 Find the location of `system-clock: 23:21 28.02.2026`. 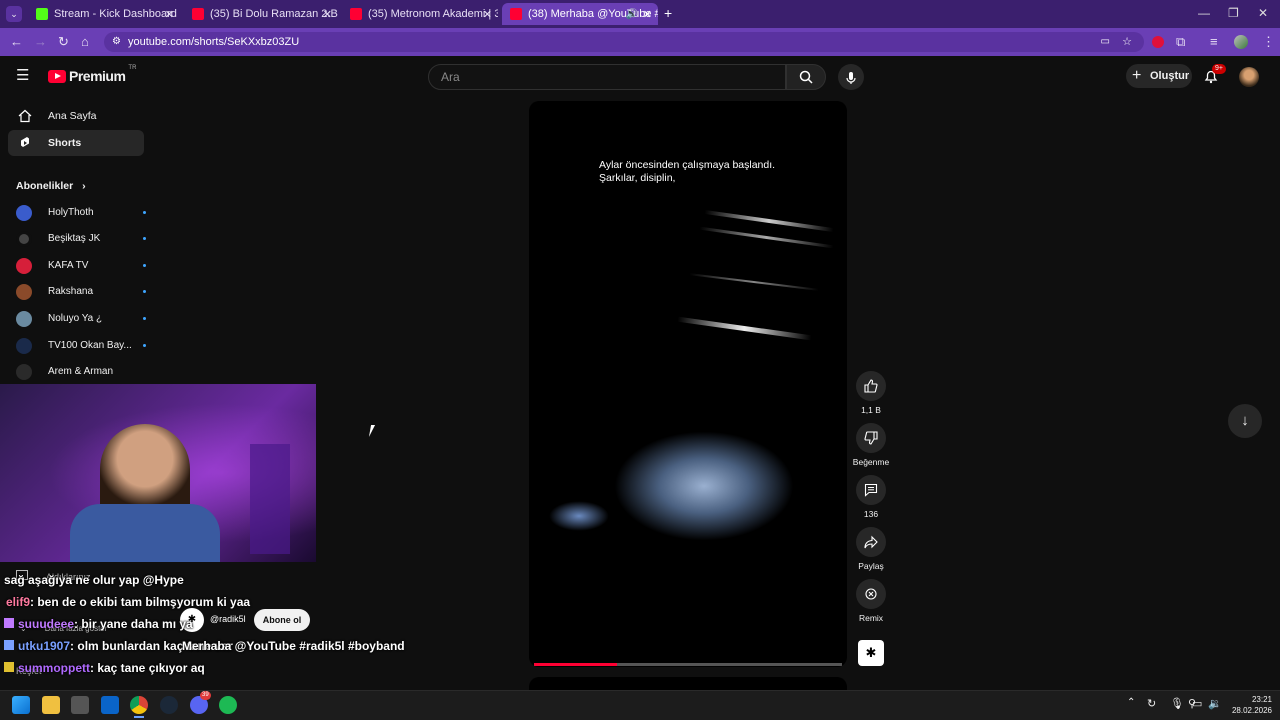

system-clock: 23:21 28.02.2026 is located at coordinates (1247, 705).